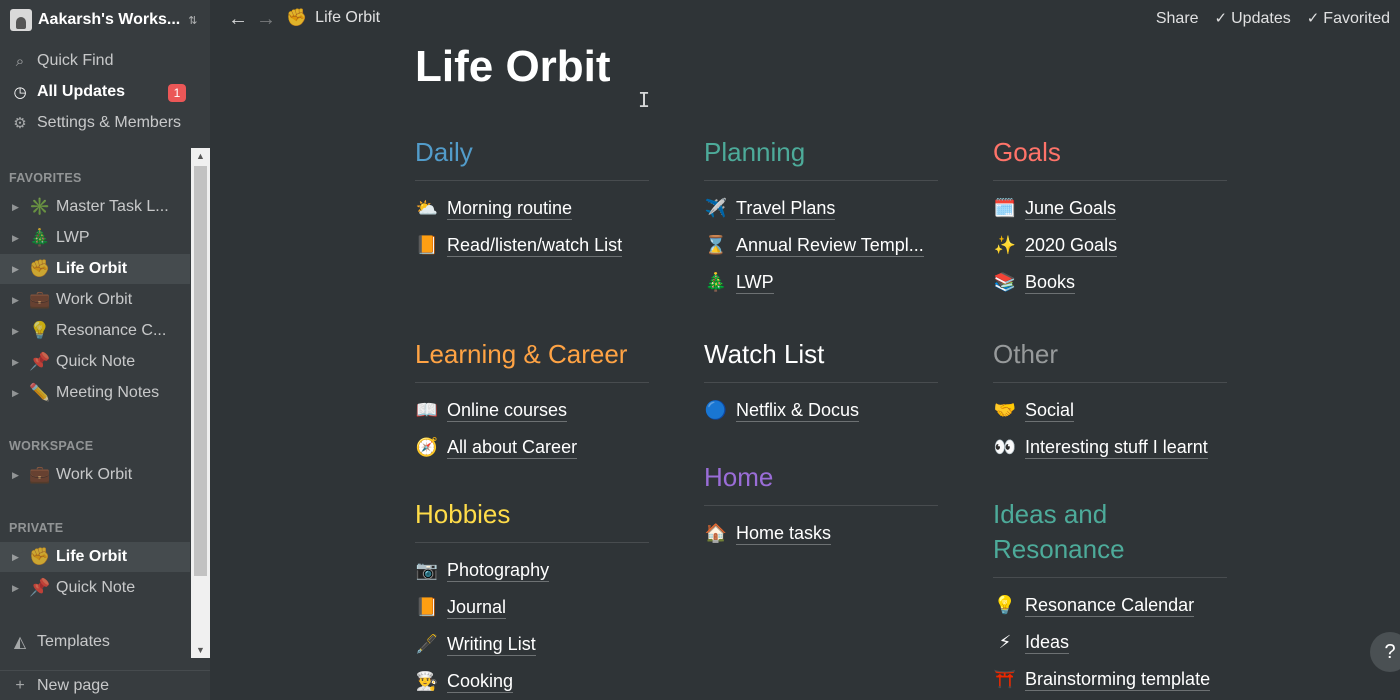 Image resolution: width=1400 pixels, height=700 pixels. I want to click on templates-label: Templates, so click(73, 641).